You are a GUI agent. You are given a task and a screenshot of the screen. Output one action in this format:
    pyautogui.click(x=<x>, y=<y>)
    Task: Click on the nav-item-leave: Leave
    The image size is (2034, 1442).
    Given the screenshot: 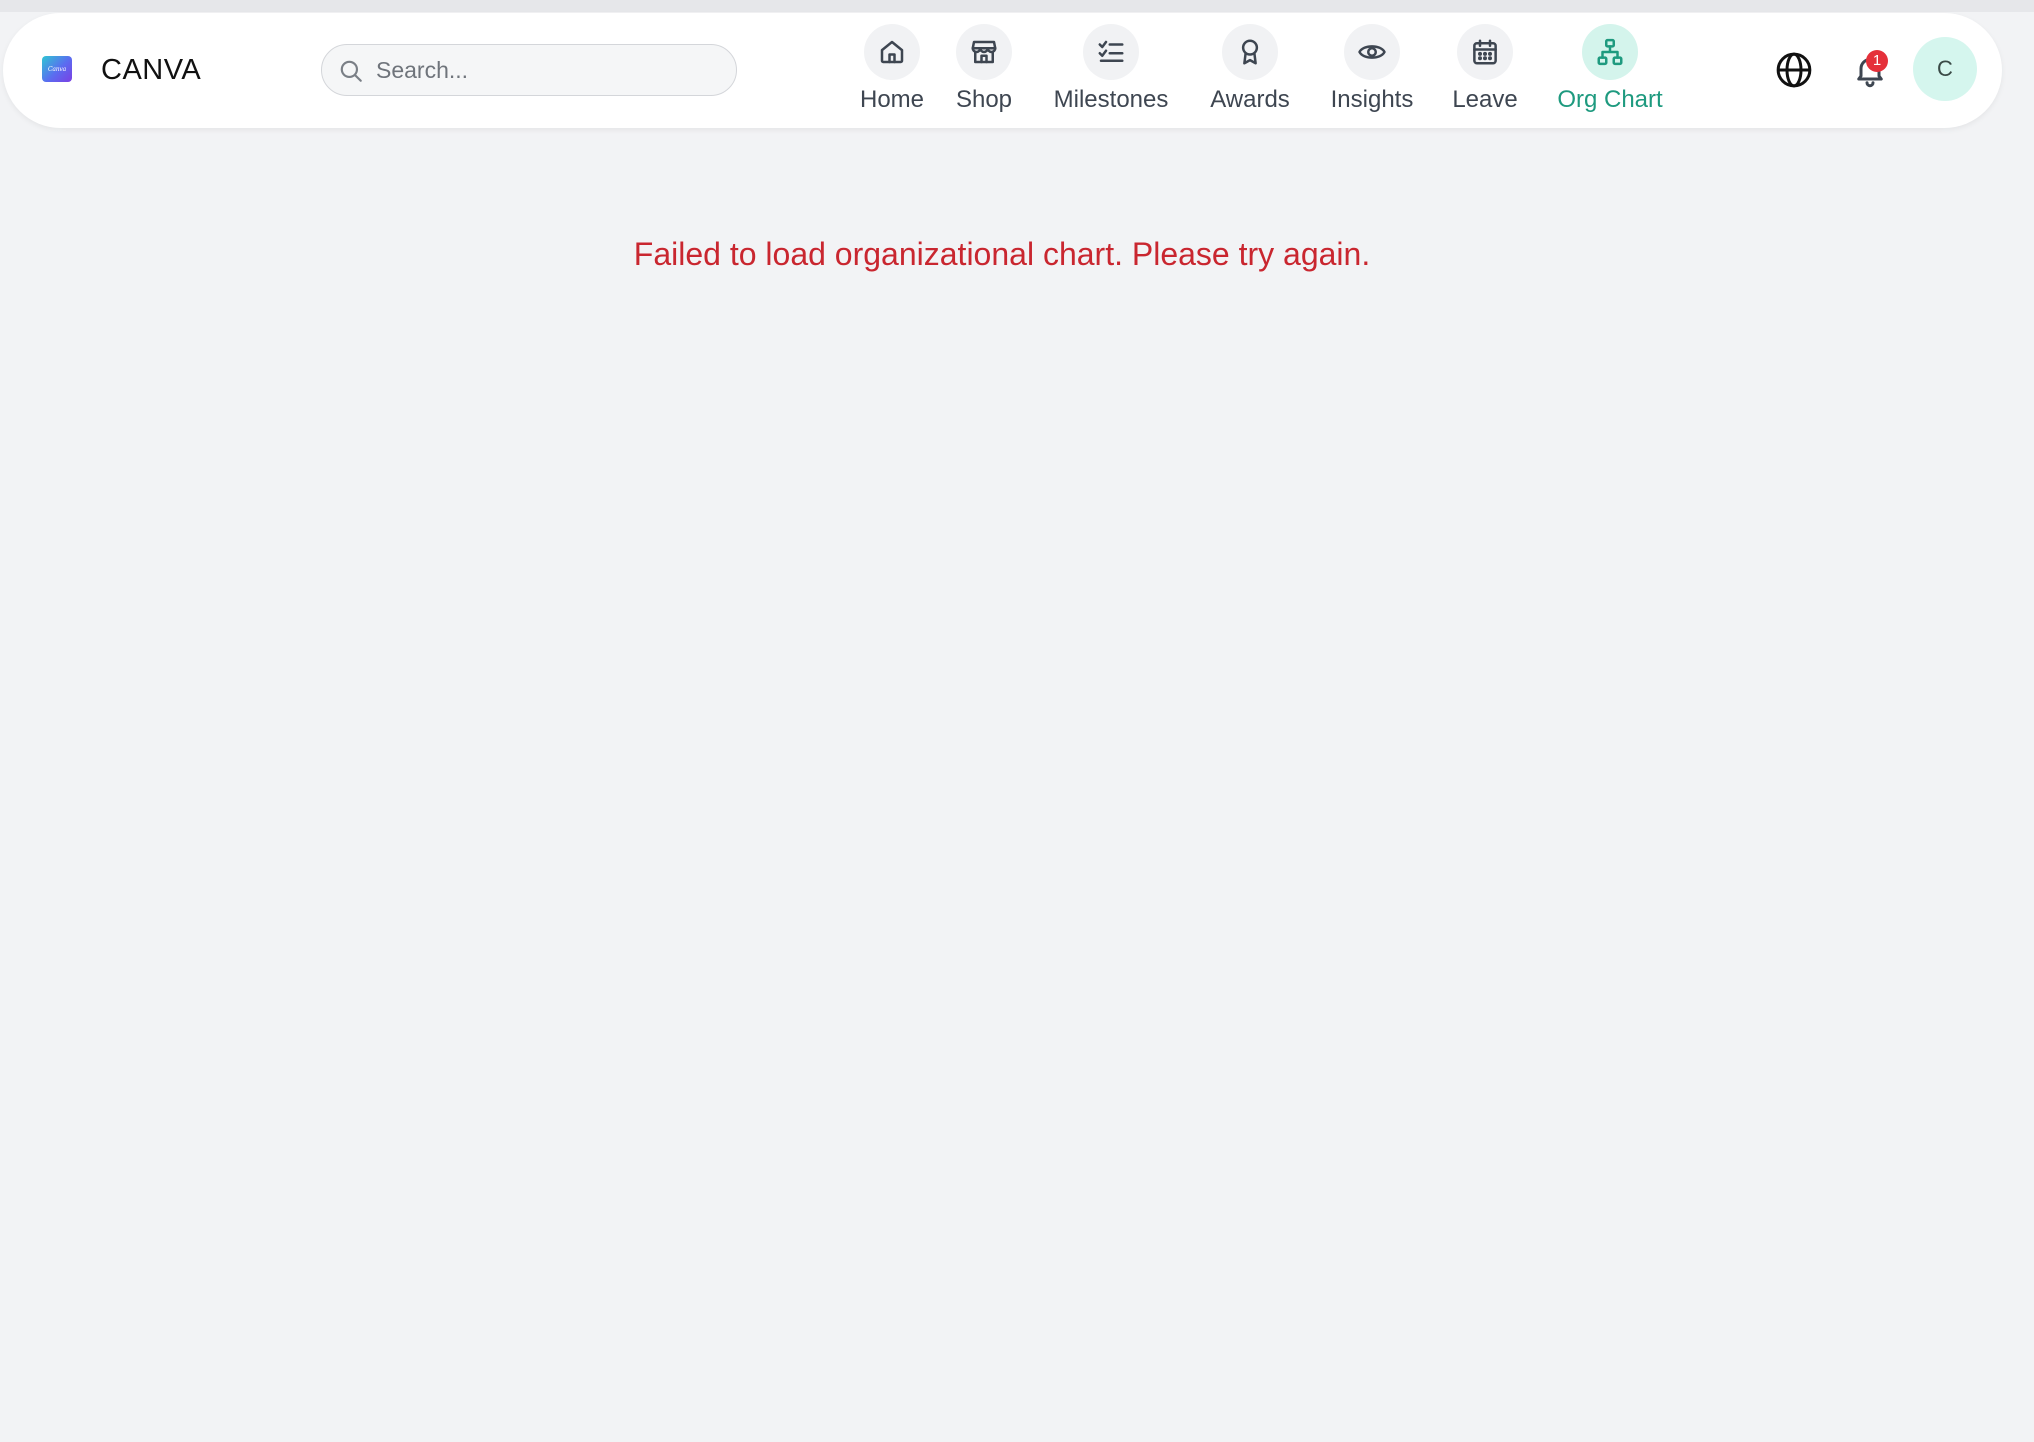 What is the action you would take?
    pyautogui.click(x=1485, y=72)
    